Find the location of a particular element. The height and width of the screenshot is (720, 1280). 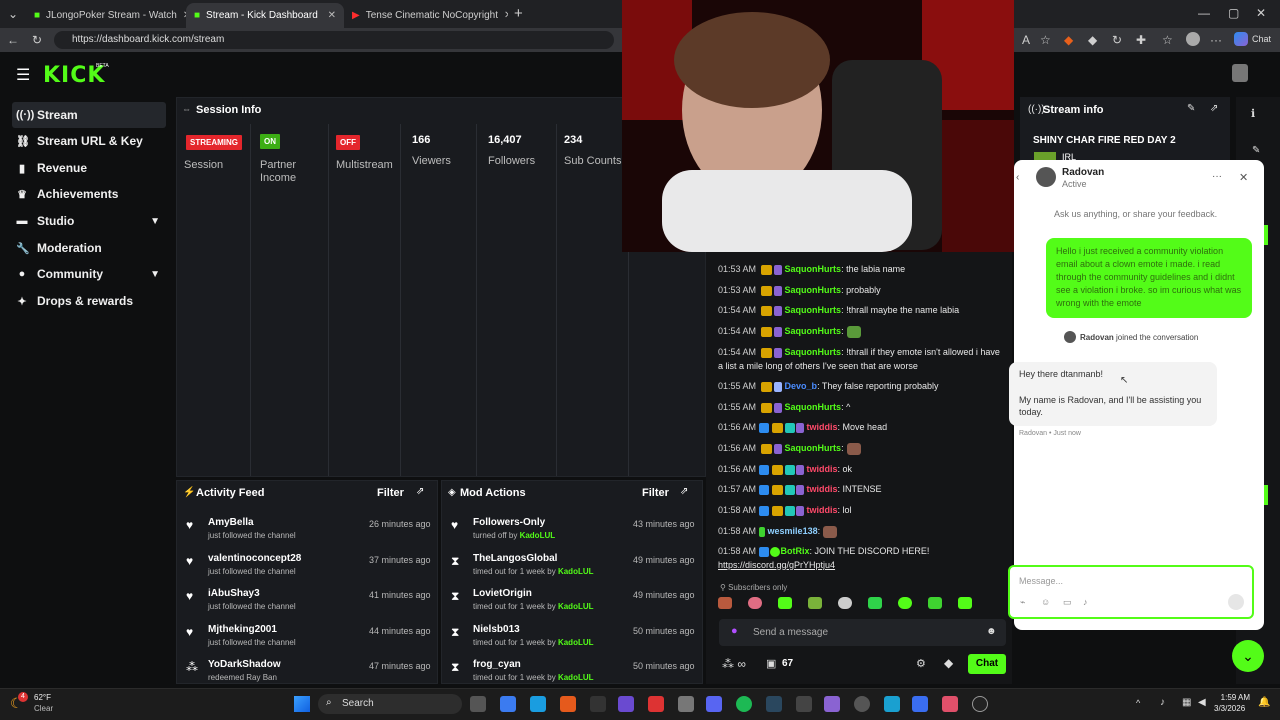

mod-action-name: frog_cyan is located at coordinates (497, 664).